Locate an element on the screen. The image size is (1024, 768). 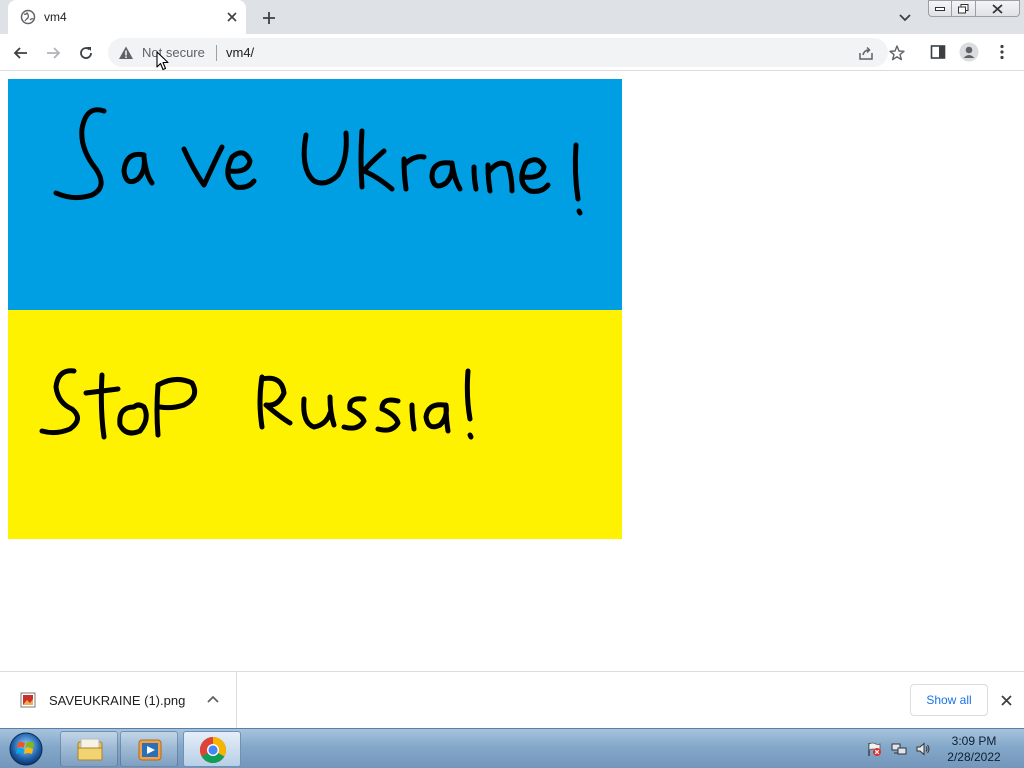
download-item: SAVEUKRAINE (1).png is located at coordinates (118, 700).